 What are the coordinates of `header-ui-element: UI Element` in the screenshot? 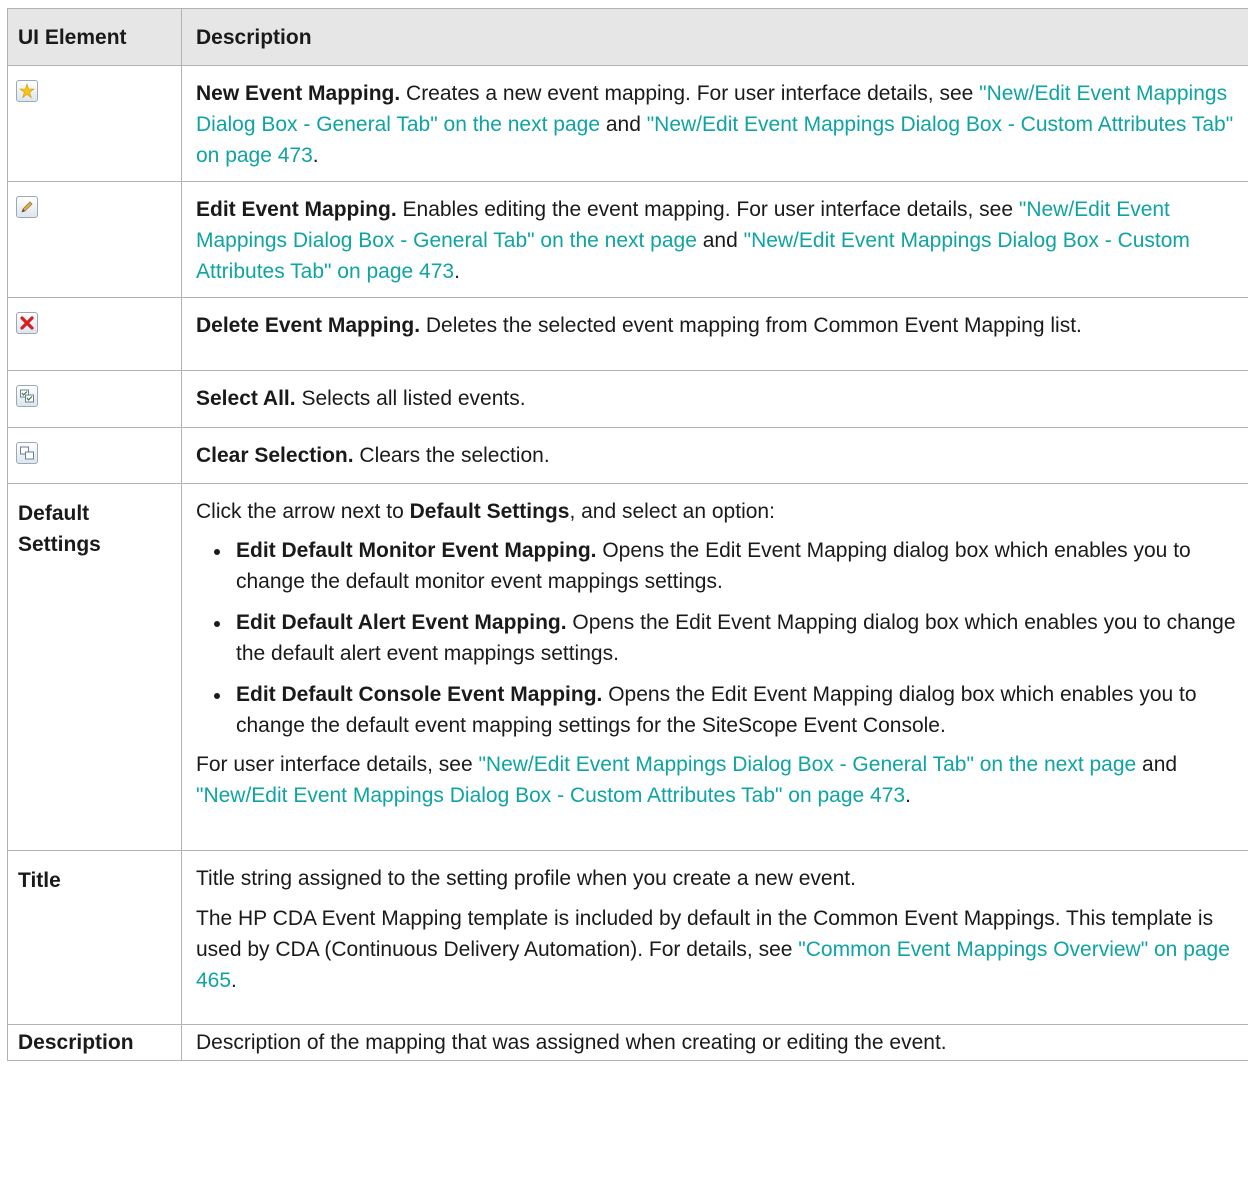 It's located at (94, 37).